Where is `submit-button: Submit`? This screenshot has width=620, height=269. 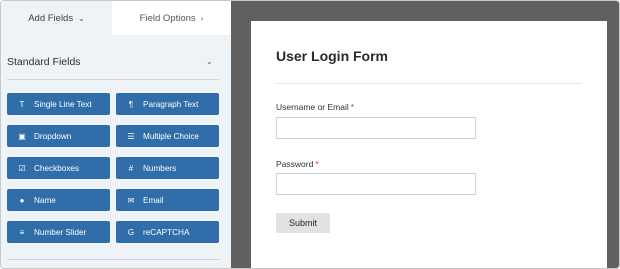 submit-button: Submit is located at coordinates (303, 223).